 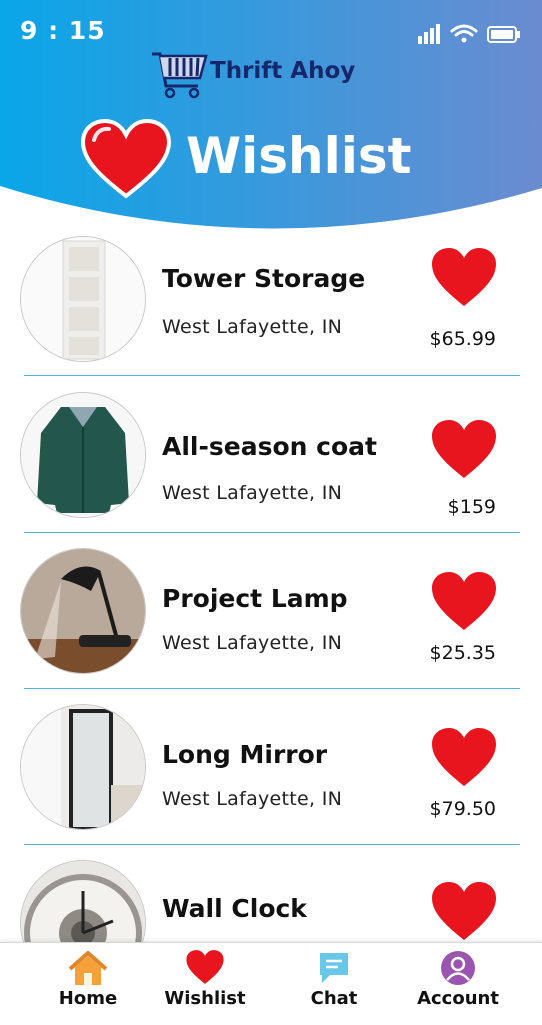 I want to click on brand-name: Thrift Ahoy, so click(x=283, y=71).